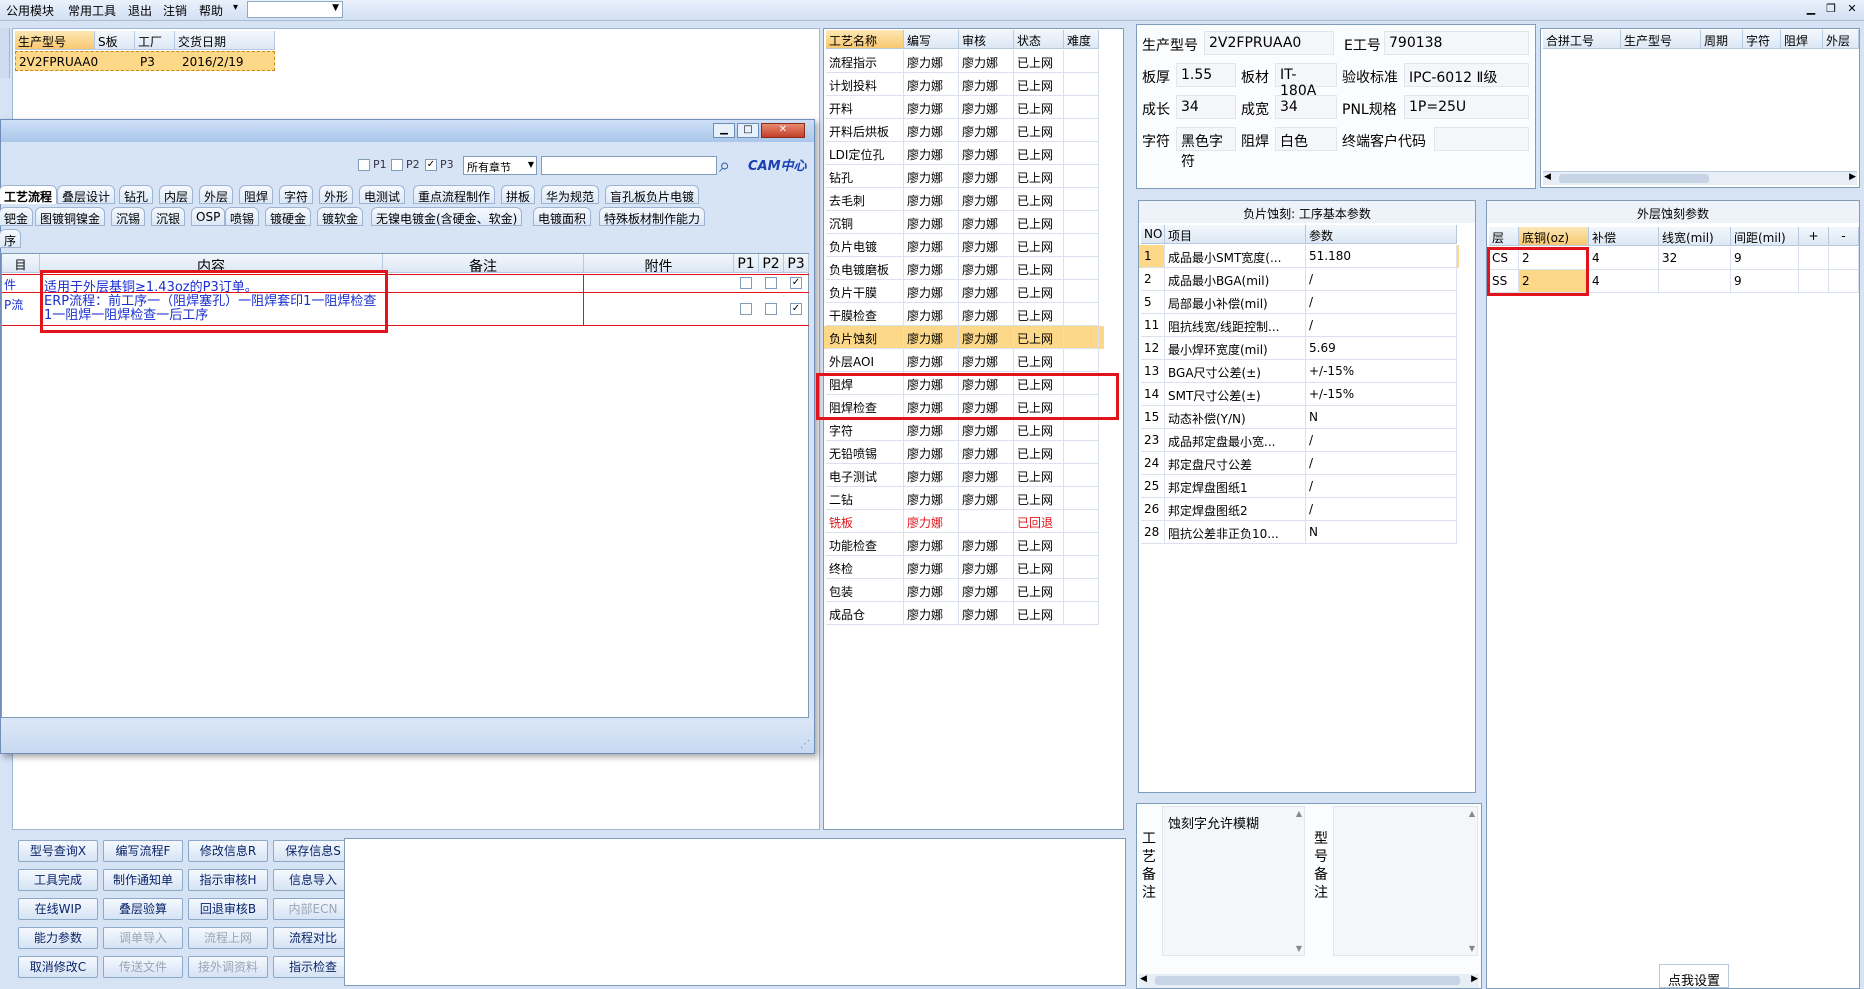 Image resolution: width=1864 pixels, height=989 pixels. Describe the element at coordinates (1299, 394) in the screenshot. I see `table-row: 14 SMT尺寸公差(±) +/-15%` at that location.